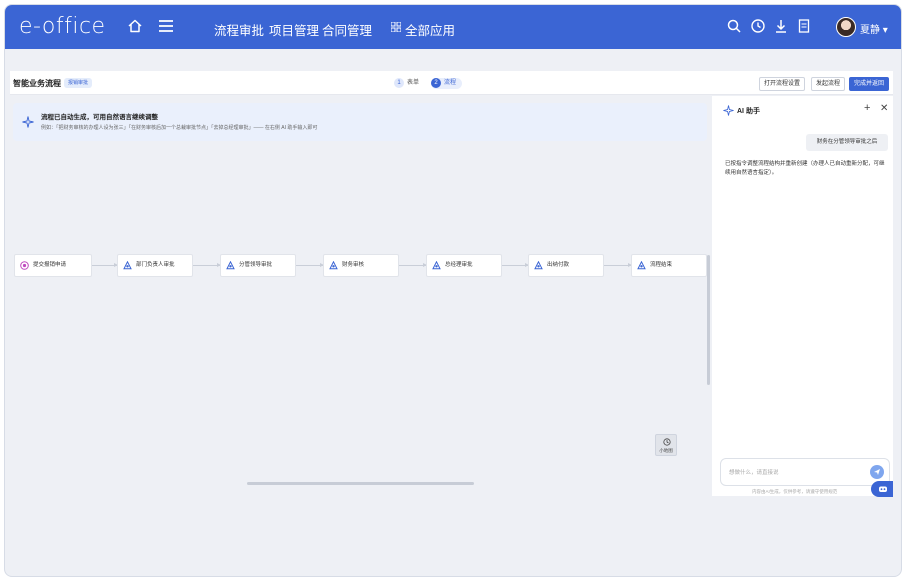  What do you see at coordinates (828, 84) in the screenshot?
I see `start-process-button: 发起流程` at bounding box center [828, 84].